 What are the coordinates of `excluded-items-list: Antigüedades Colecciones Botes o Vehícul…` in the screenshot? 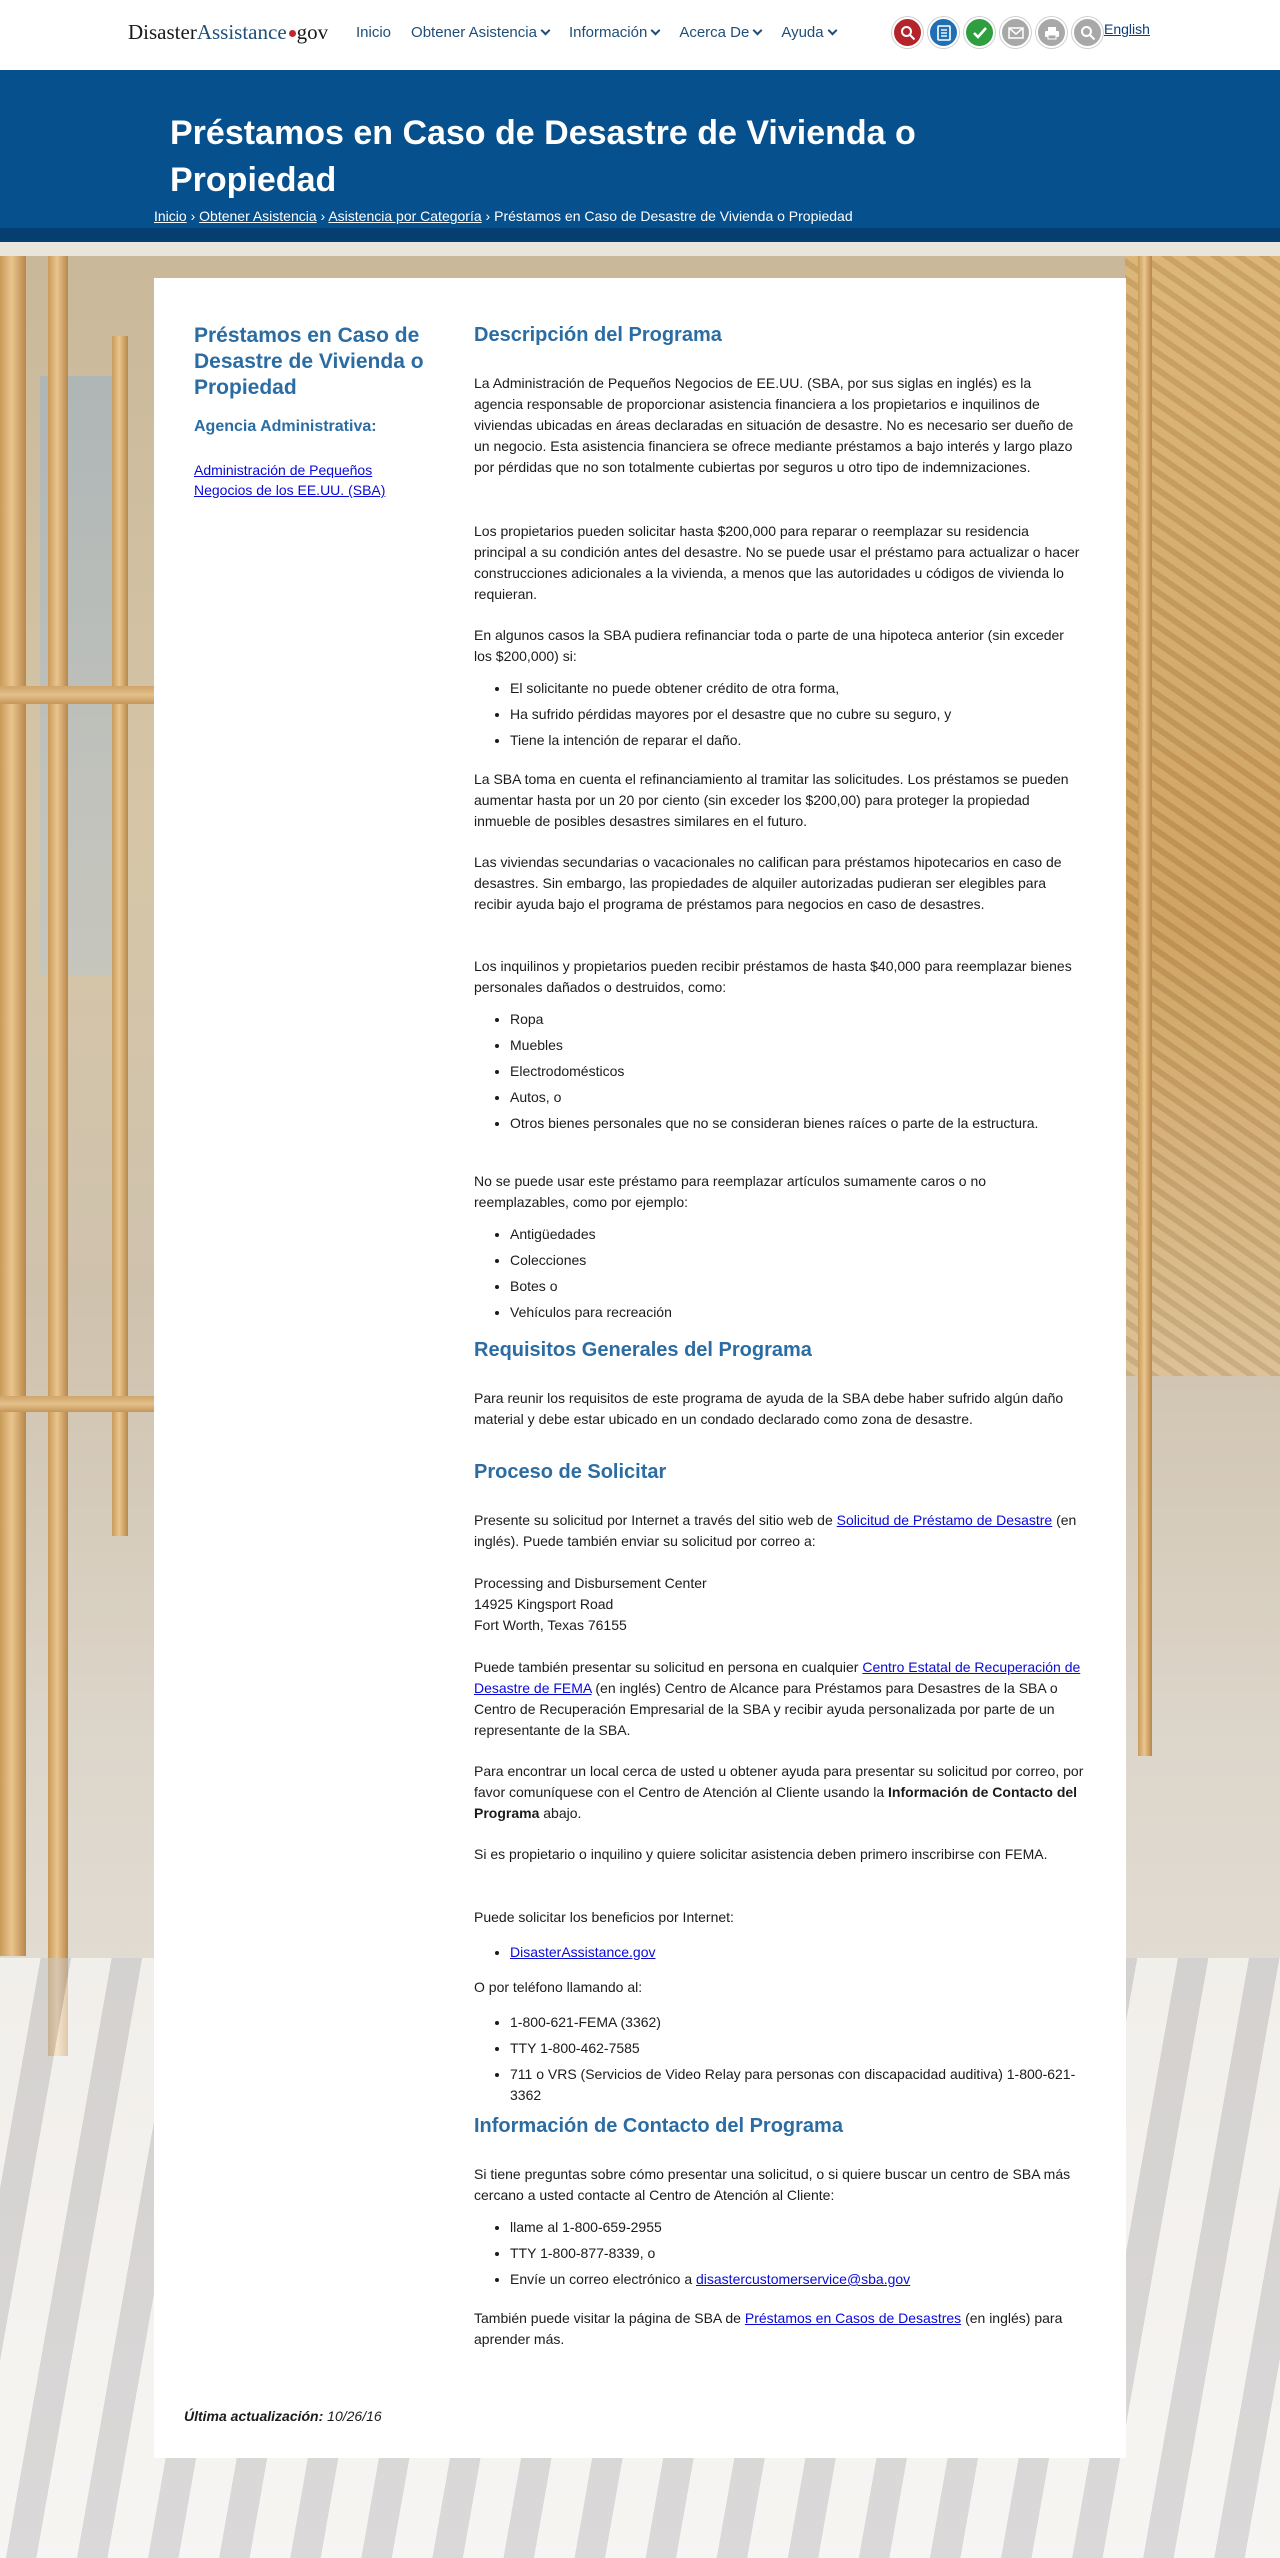 It's located at (779, 1276).